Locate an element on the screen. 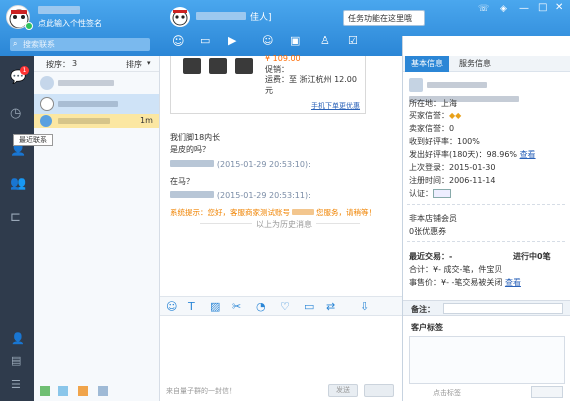 The height and width of the screenshot is (401, 570). remark-input is located at coordinates (503, 308).